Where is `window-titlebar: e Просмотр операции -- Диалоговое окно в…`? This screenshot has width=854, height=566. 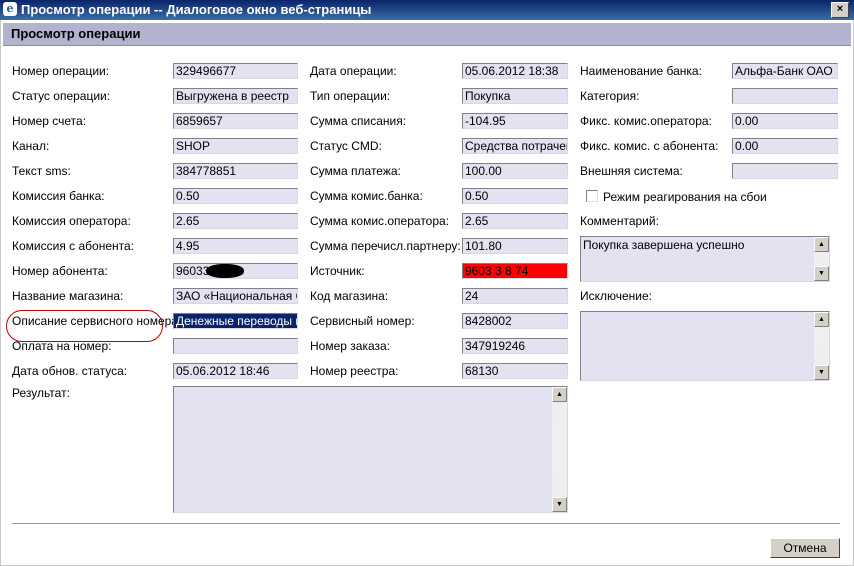
window-titlebar: e Просмотр операции -- Диалоговое окно в… is located at coordinates (427, 10).